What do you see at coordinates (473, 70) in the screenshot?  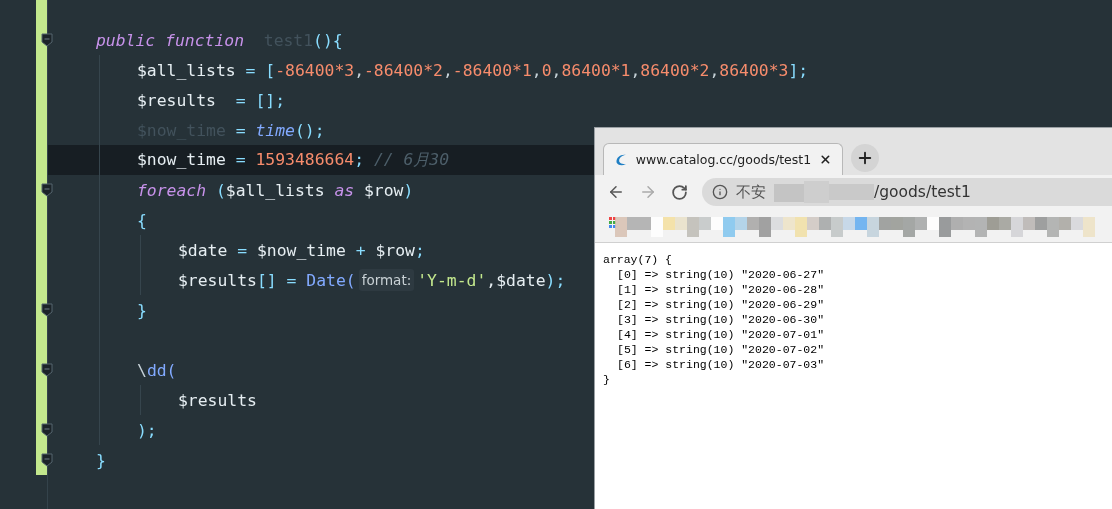 I see `code-text: $all_lists = [-86400*3,-86400*2,-86400*1,0,86400*1,86400*2,86400*3];` at bounding box center [473, 70].